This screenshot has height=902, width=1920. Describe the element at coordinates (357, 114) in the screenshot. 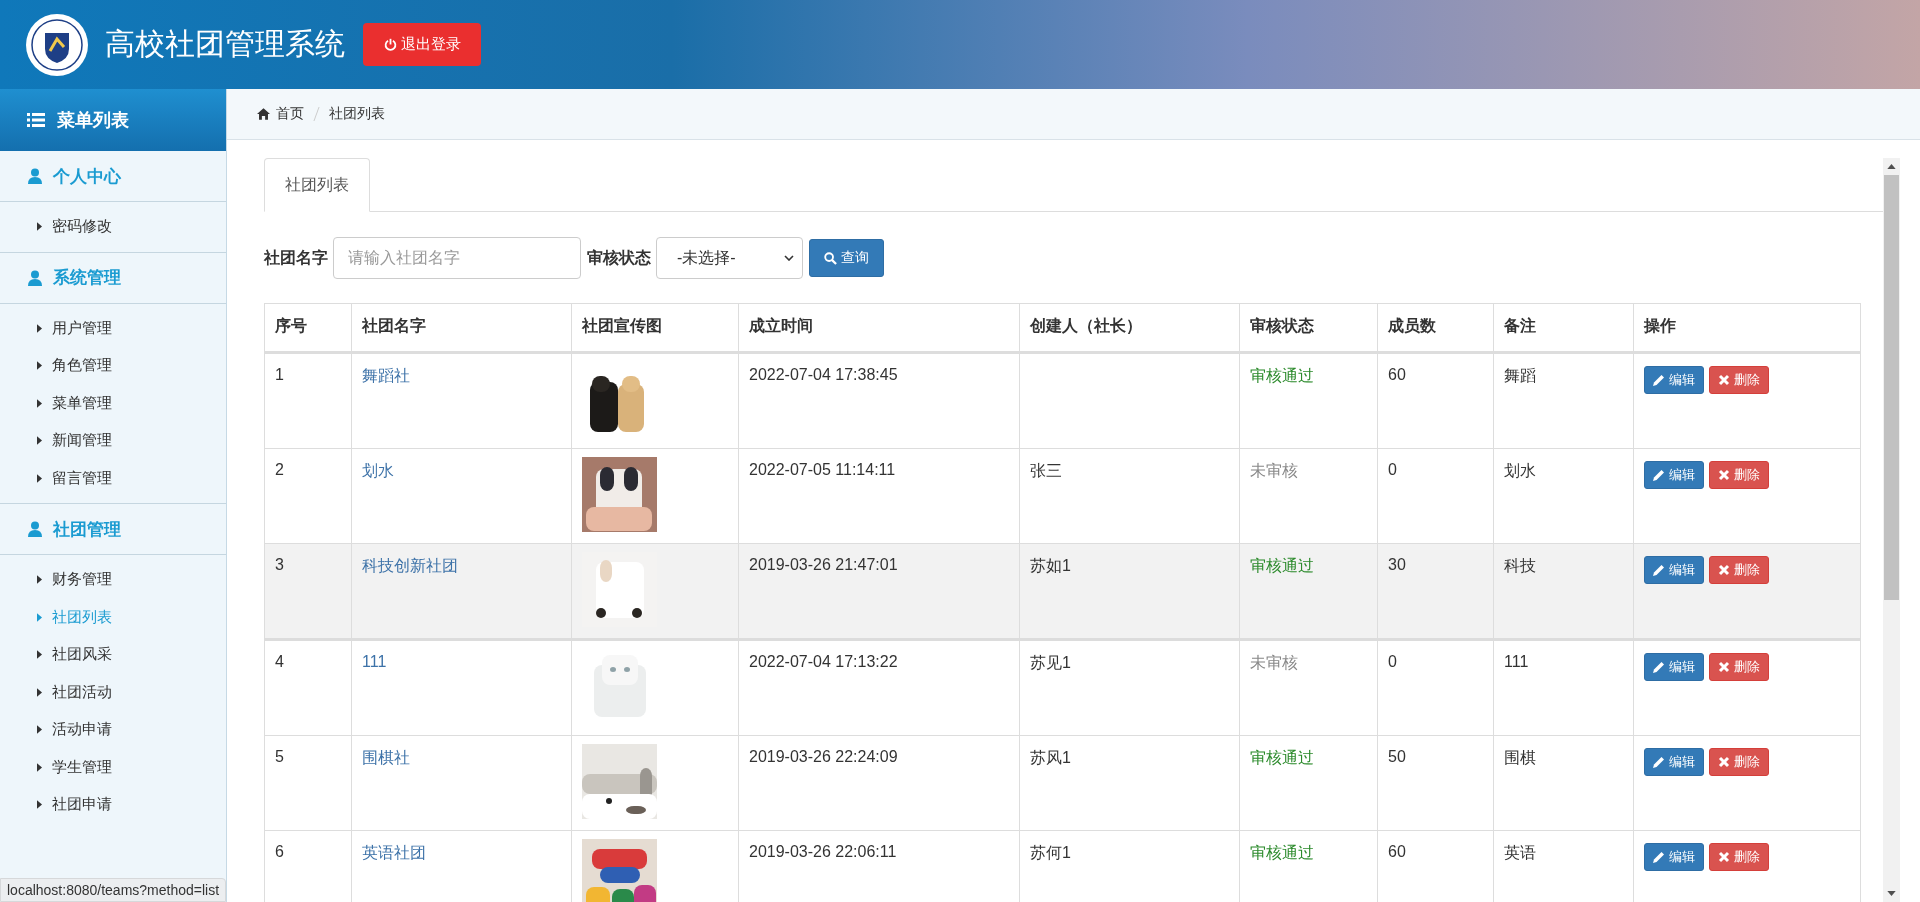

I see `breadcrumb-link: 社团列表` at that location.